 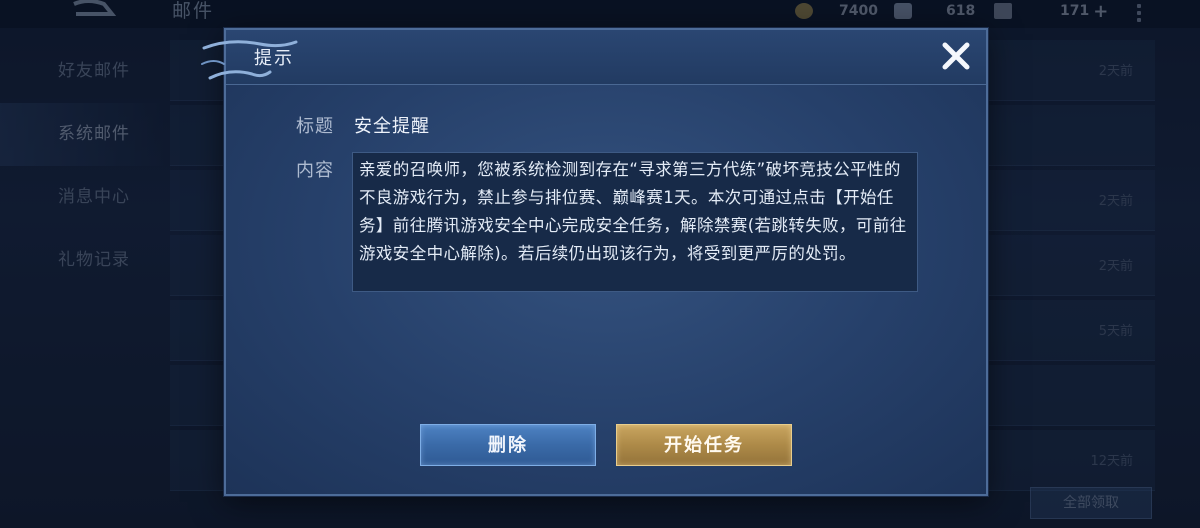 What do you see at coordinates (508, 445) in the screenshot?
I see `delete-button: 删除` at bounding box center [508, 445].